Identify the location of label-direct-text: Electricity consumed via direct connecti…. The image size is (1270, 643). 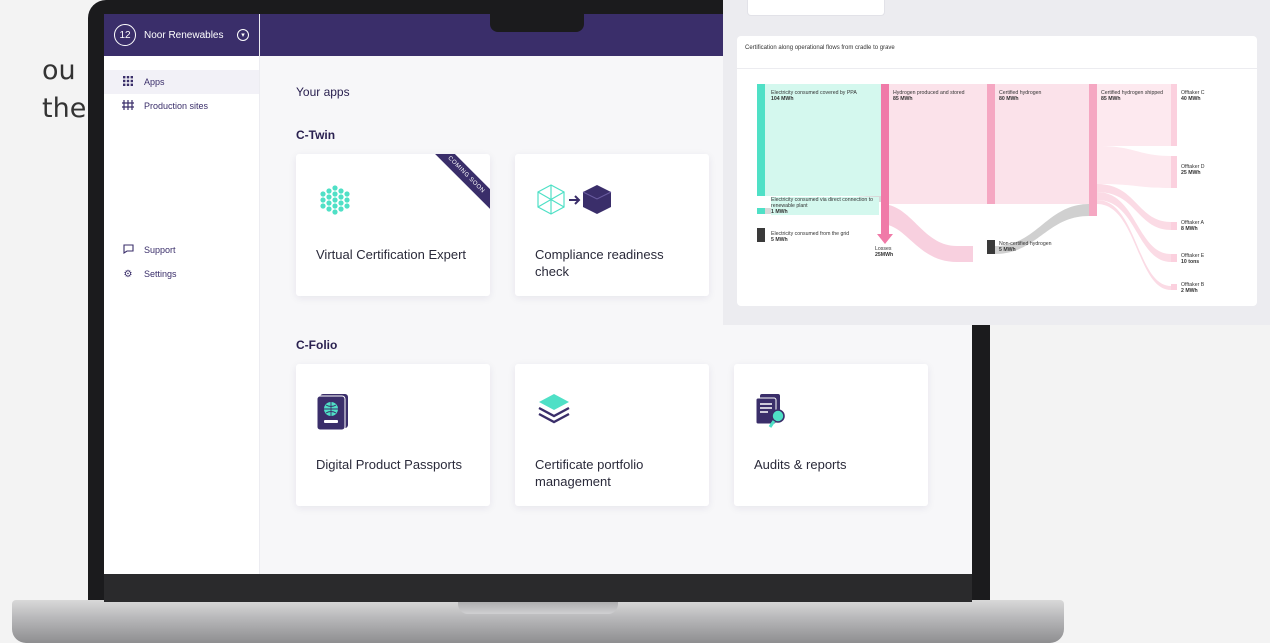
(822, 203).